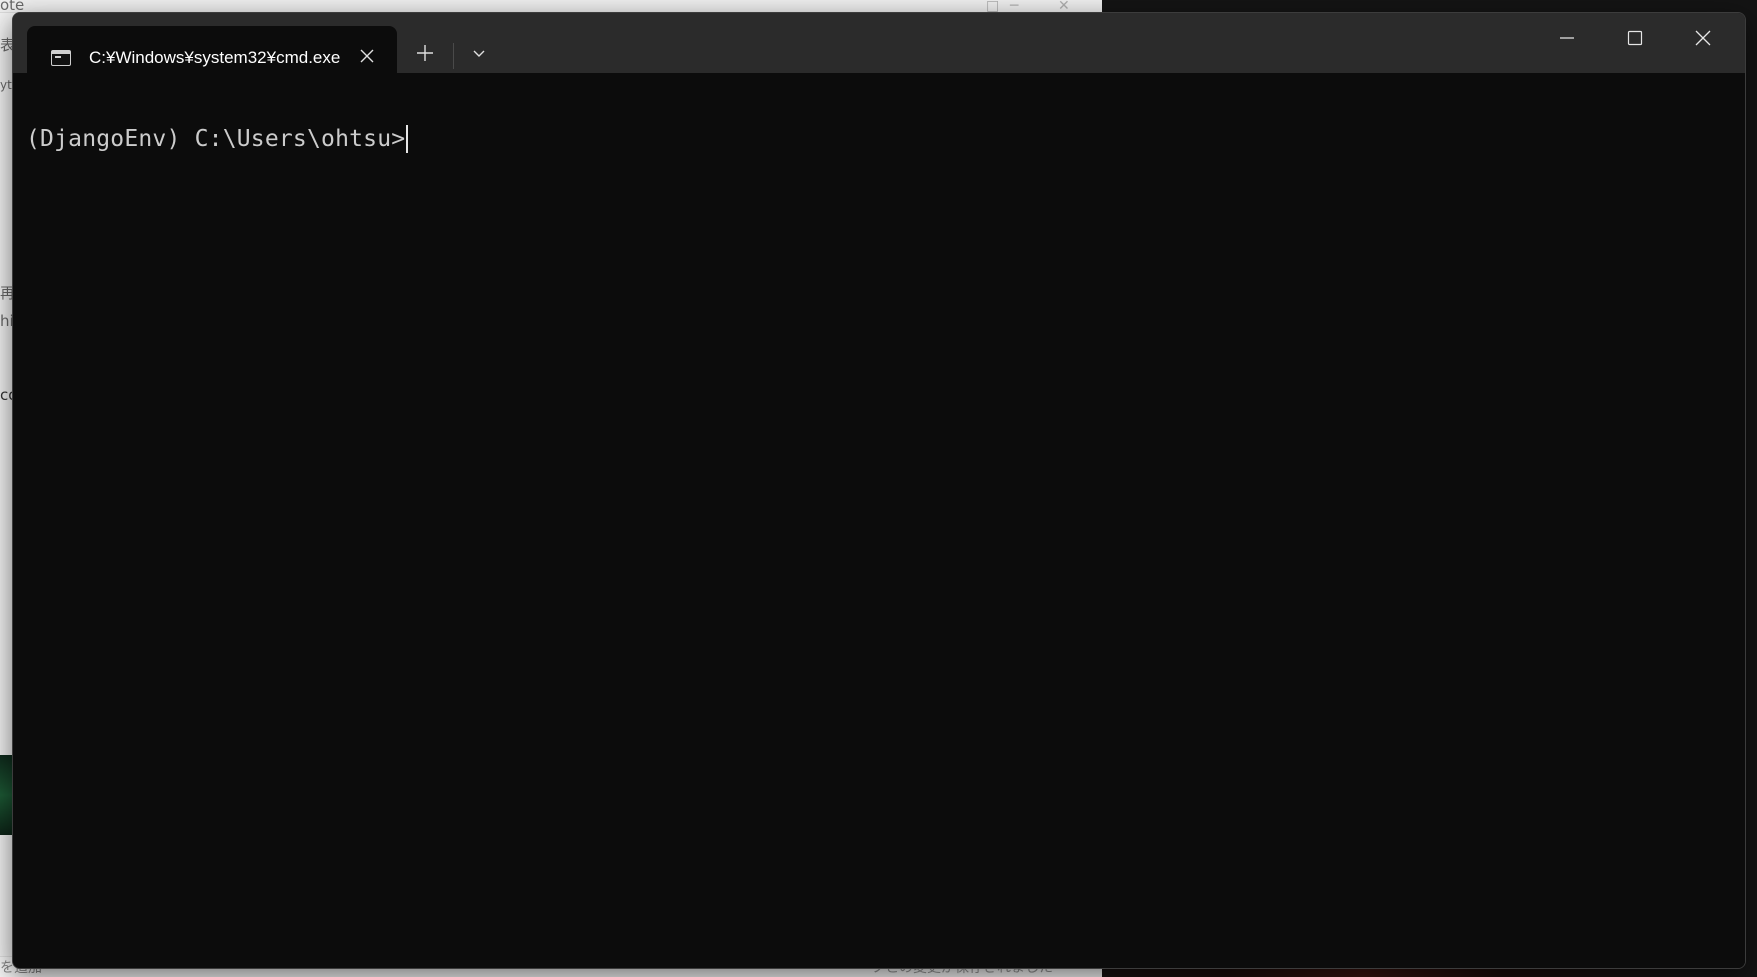  I want to click on profile-dropdown-button, so click(479, 54).